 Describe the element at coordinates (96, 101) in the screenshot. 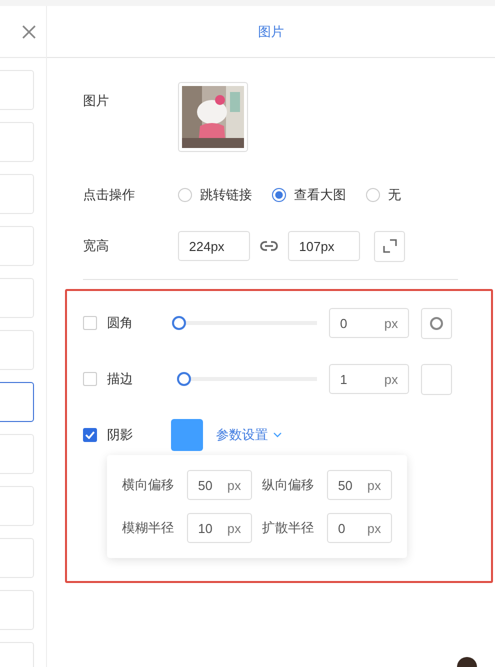

I see `field-label: 图片` at that location.